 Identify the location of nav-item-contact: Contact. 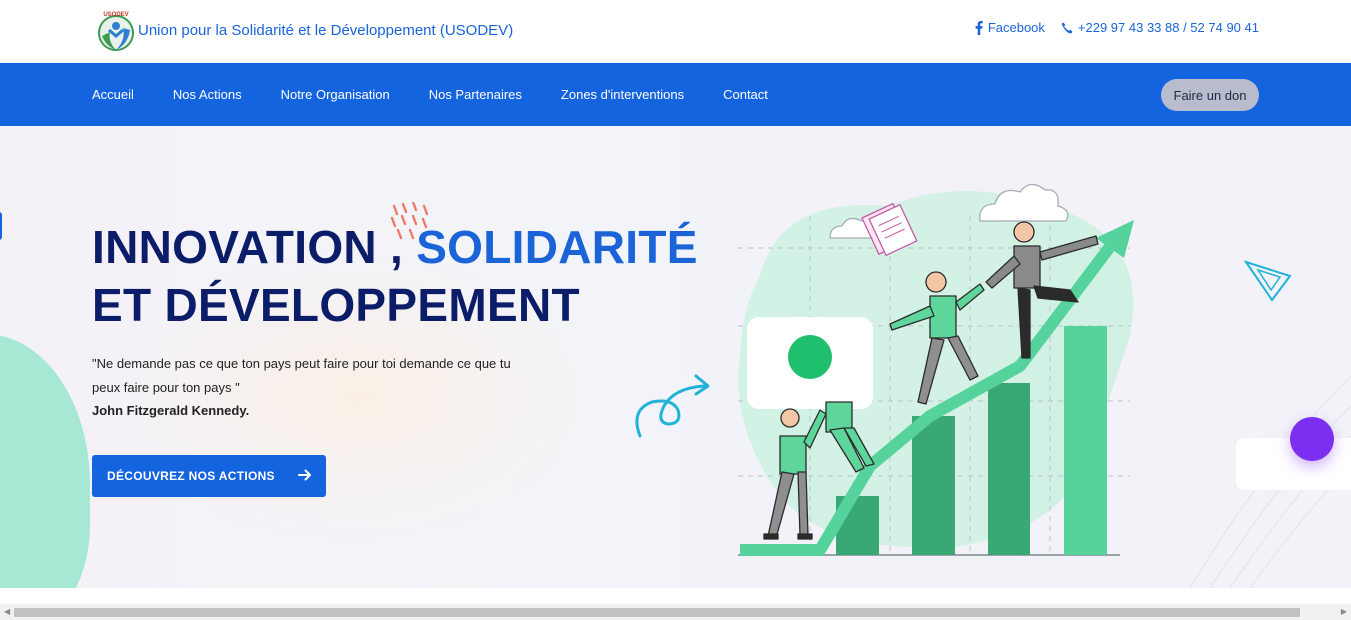
(745, 94).